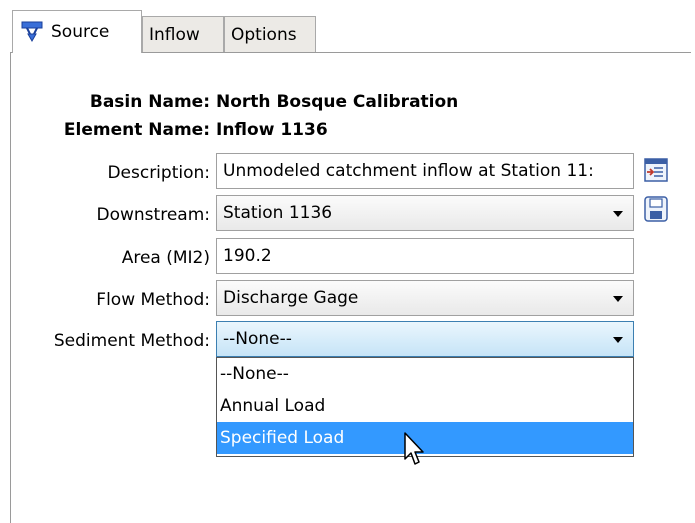 The height and width of the screenshot is (523, 695). I want to click on description-label: Description:, so click(158, 173).